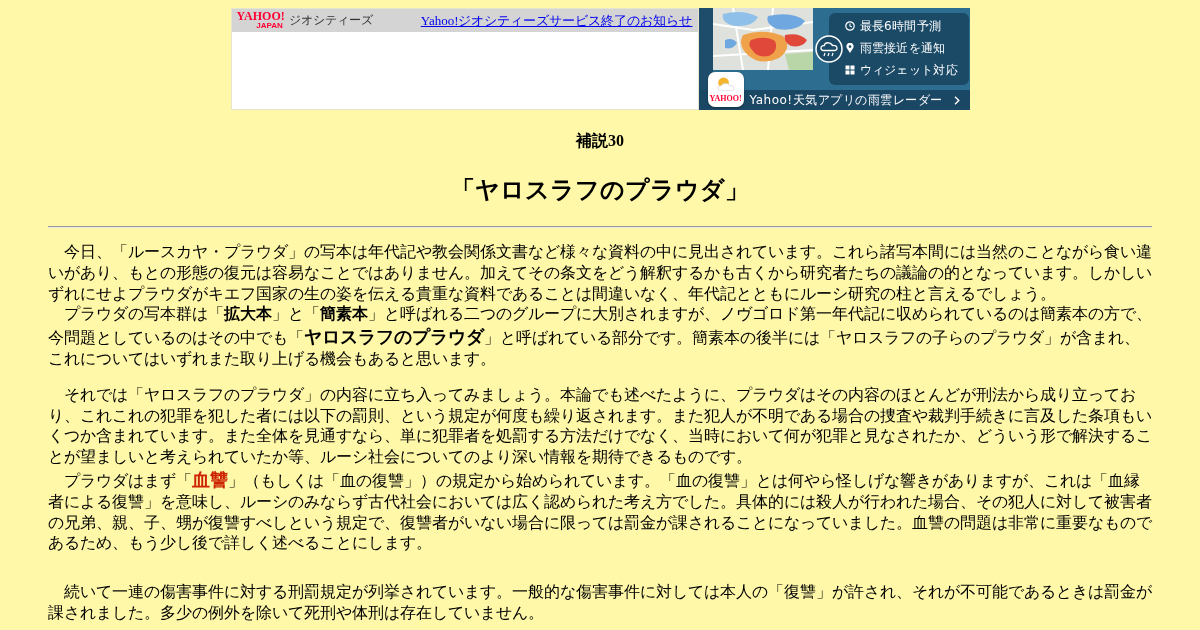  I want to click on paragraph: 今日、「ルースカヤ・プラウダ」の写本は年代記や教会関係文書など様々な資料の中に見出されています。これら諸写本間には当然のことながら食い違いがあり、もとの形態の復元は容易なことではありません。加えてその条文をどう解釈するかも古くから研究者たちの議論の的となっています。しかしいずれにせよプラウダがキエフ国家の生の姿を伝える貴重な資料であることは間違いなく、年代記とともにルーシ研究の柱と言えるでしょう。, so click(600, 273).